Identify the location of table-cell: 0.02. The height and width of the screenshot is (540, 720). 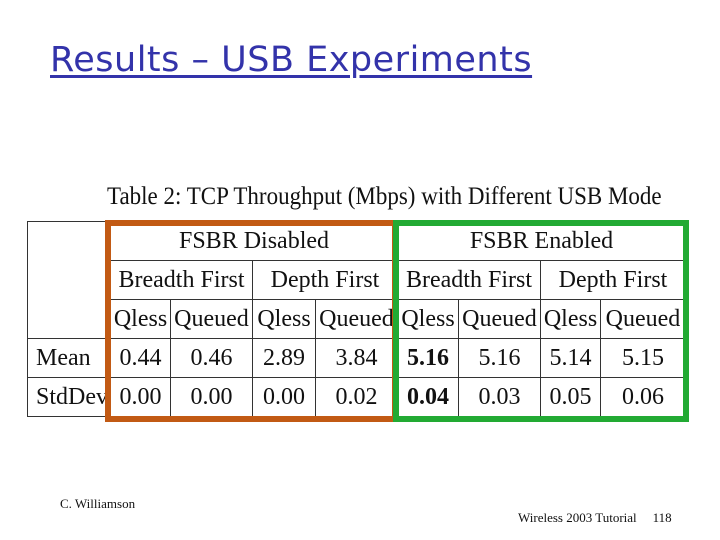
(356, 397).